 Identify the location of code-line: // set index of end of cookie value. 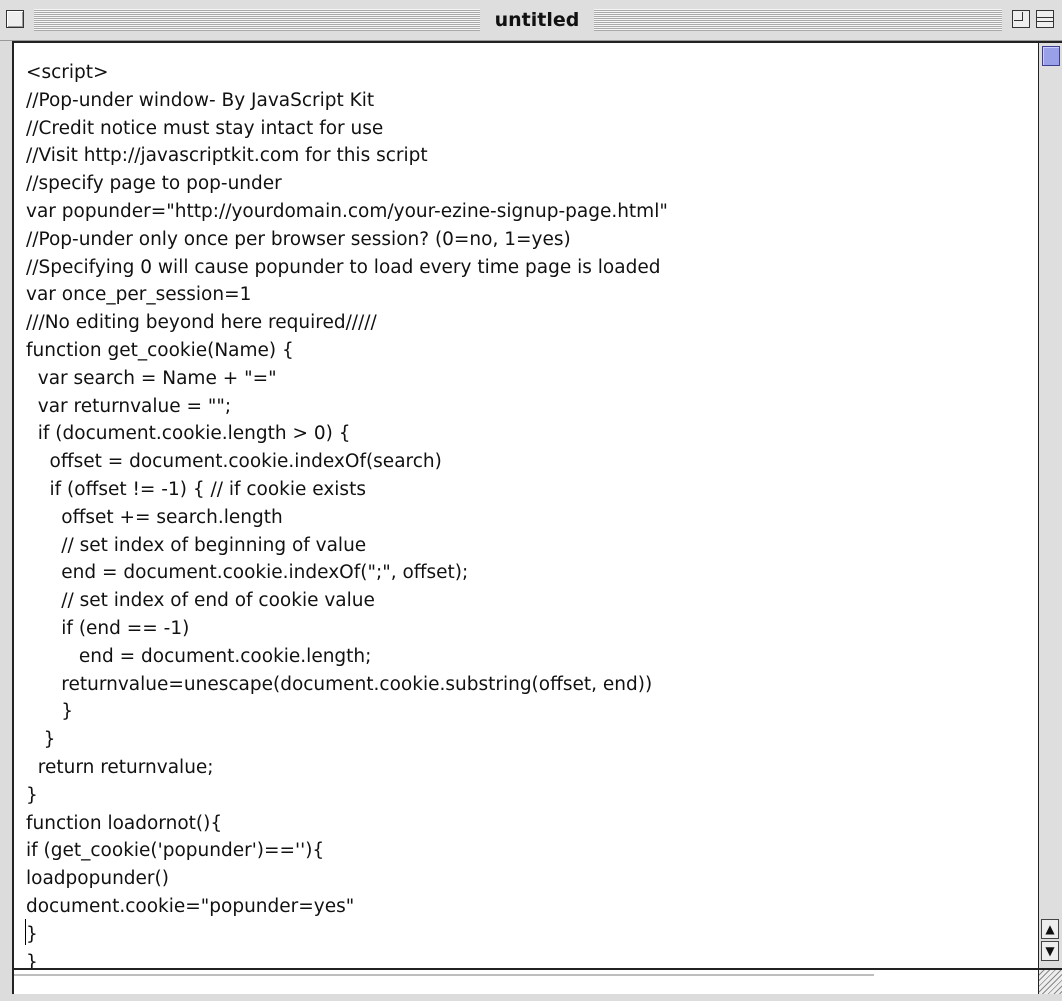
(200, 600).